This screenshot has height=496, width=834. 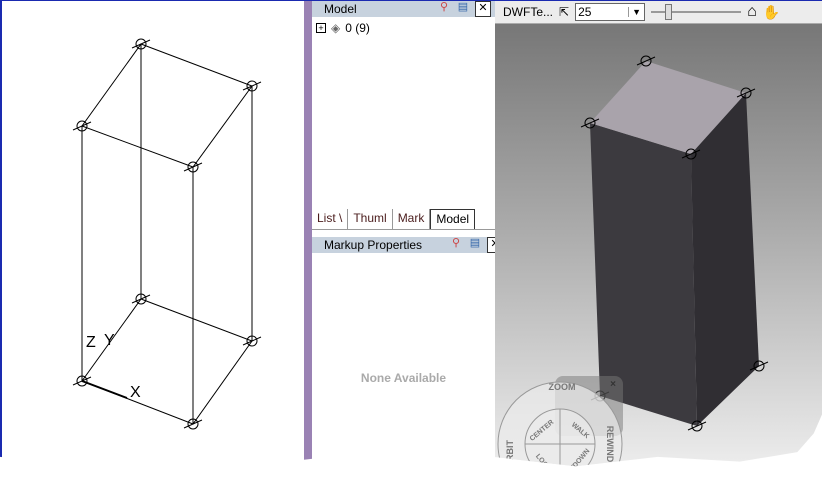 I want to click on model-panel-header: Model ⚲ ▤ ✕, so click(x=403, y=9).